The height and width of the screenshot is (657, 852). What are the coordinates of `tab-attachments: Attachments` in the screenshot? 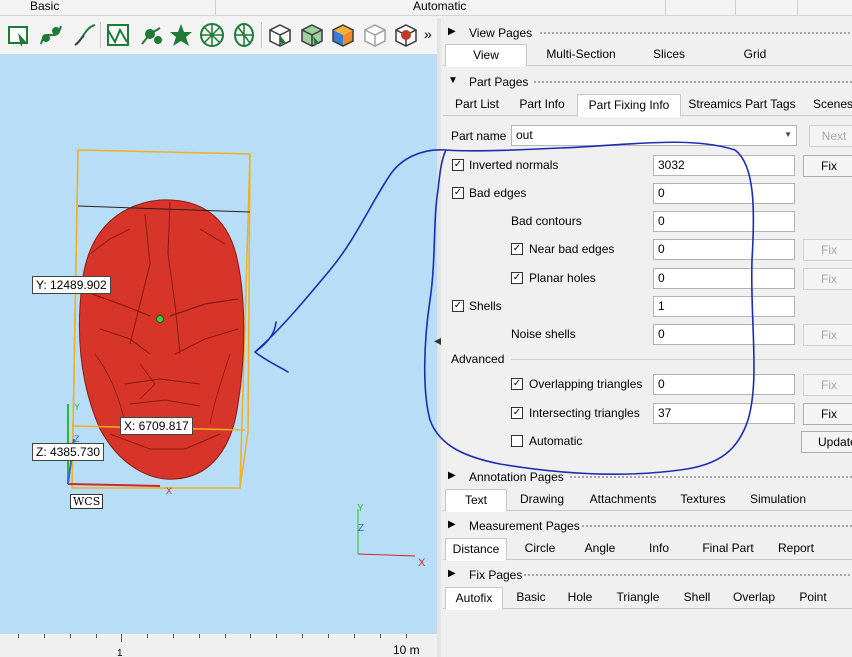 It's located at (623, 500).